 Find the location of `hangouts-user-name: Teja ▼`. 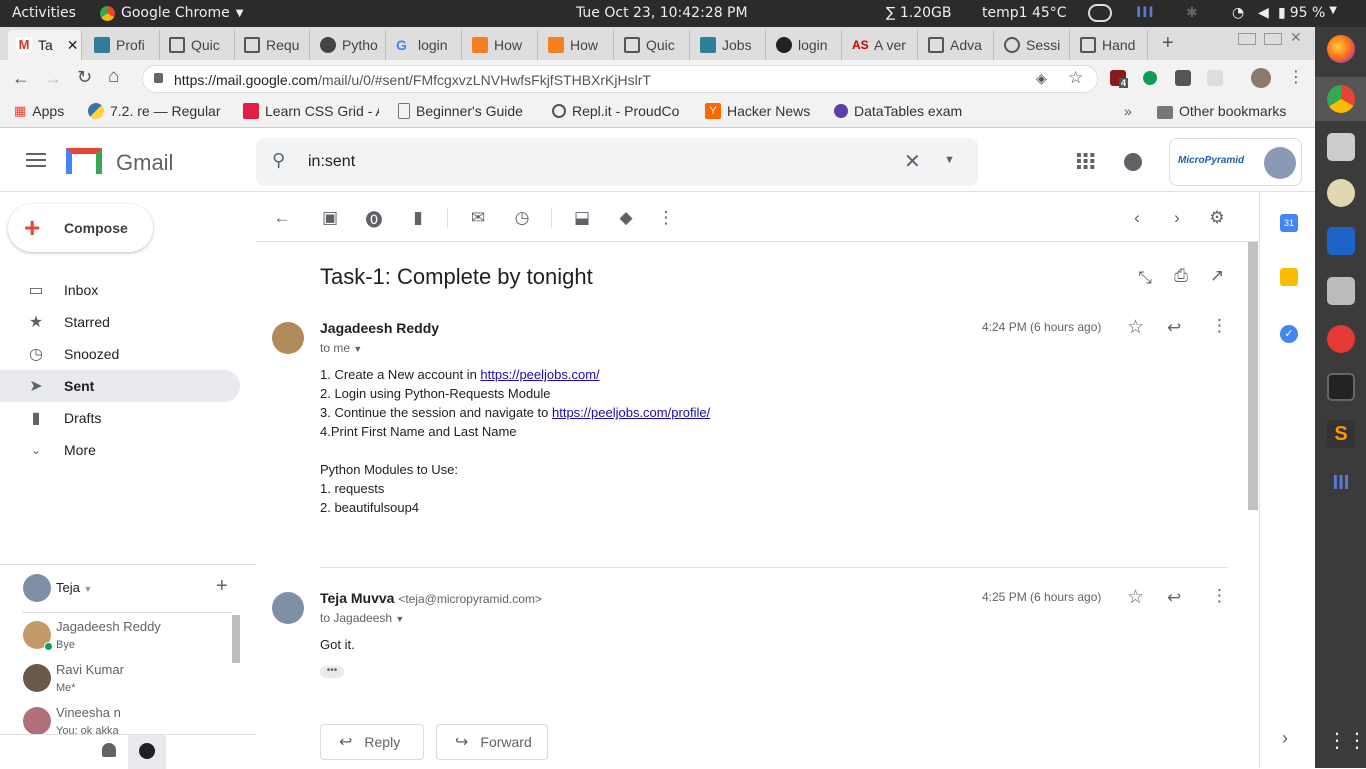

hangouts-user-name: Teja ▼ is located at coordinates (74, 587).